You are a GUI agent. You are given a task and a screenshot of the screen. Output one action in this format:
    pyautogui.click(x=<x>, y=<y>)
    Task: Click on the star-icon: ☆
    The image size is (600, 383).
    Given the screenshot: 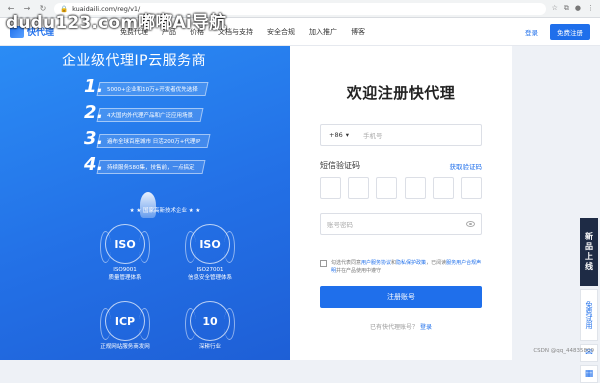 What is the action you would take?
    pyautogui.click(x=555, y=8)
    